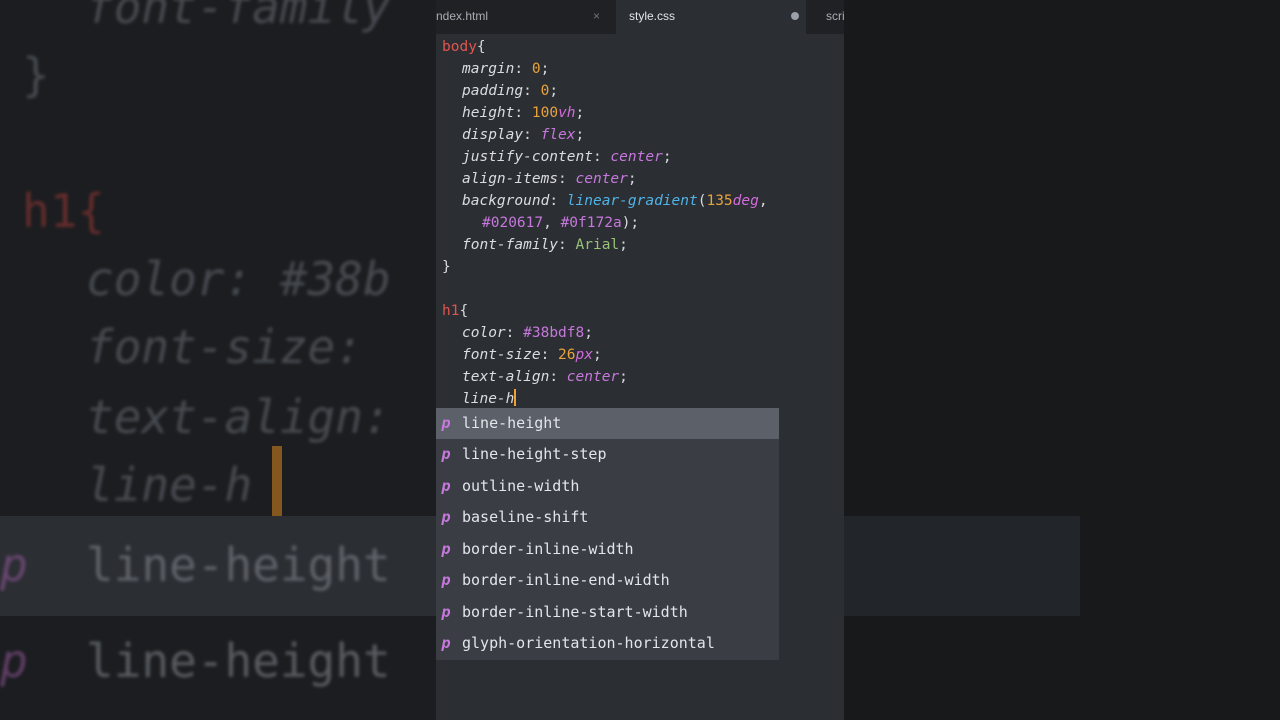 The height and width of the screenshot is (720, 1280). What do you see at coordinates (607, 486) in the screenshot?
I see `autocomplete-item: p outline-width` at bounding box center [607, 486].